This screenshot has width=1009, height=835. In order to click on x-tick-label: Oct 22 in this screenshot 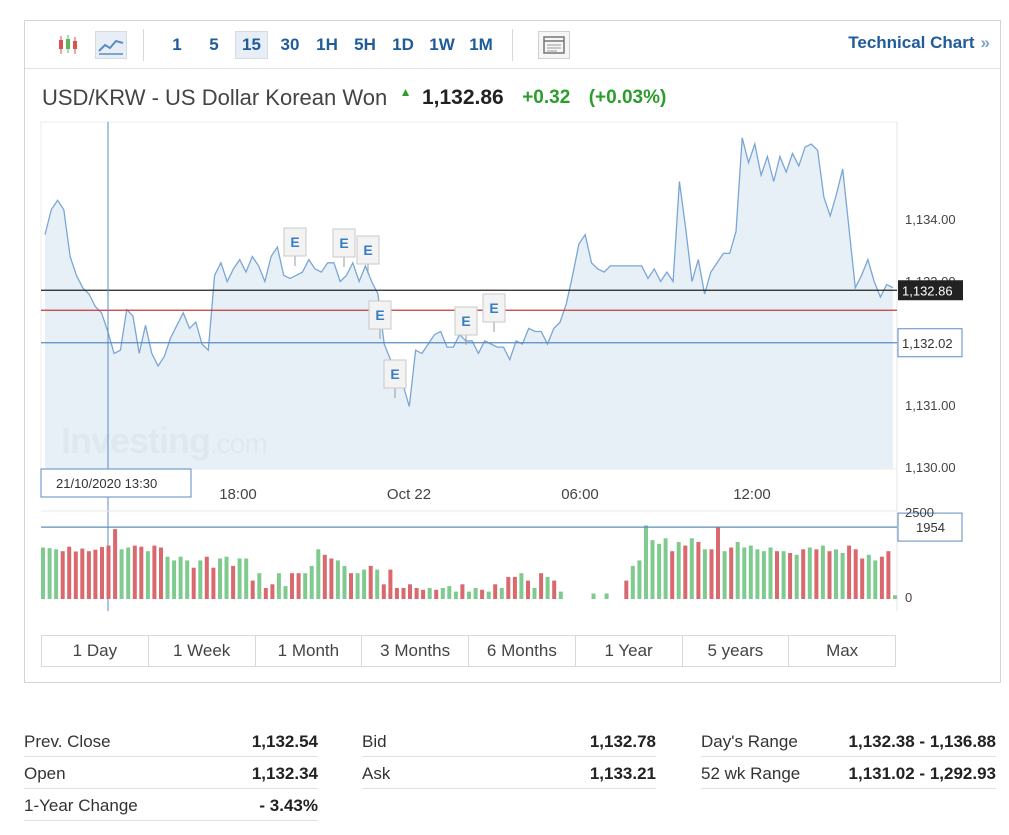, I will do `click(409, 494)`.